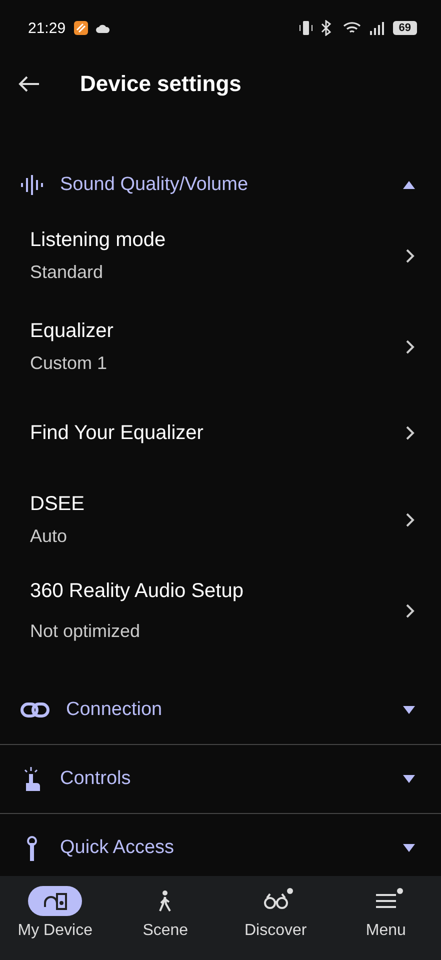 The width and height of the screenshot is (441, 960). Describe the element at coordinates (35, 710) in the screenshot. I see `link-icon` at that location.